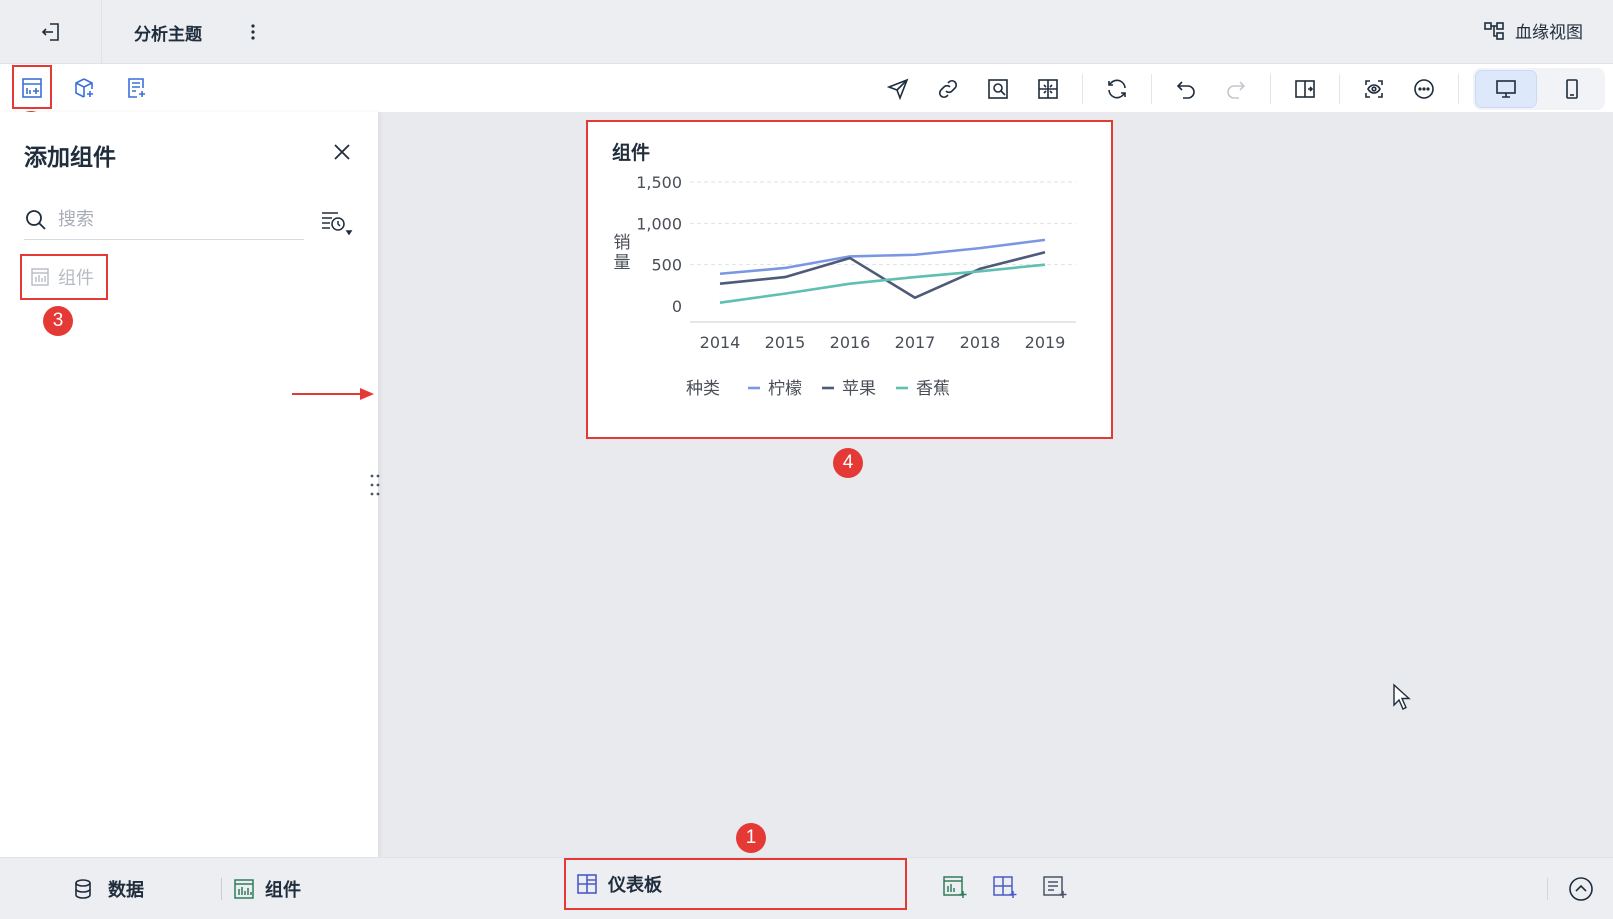 The image size is (1613, 919). I want to click on new-dashboard-button, so click(1005, 887).